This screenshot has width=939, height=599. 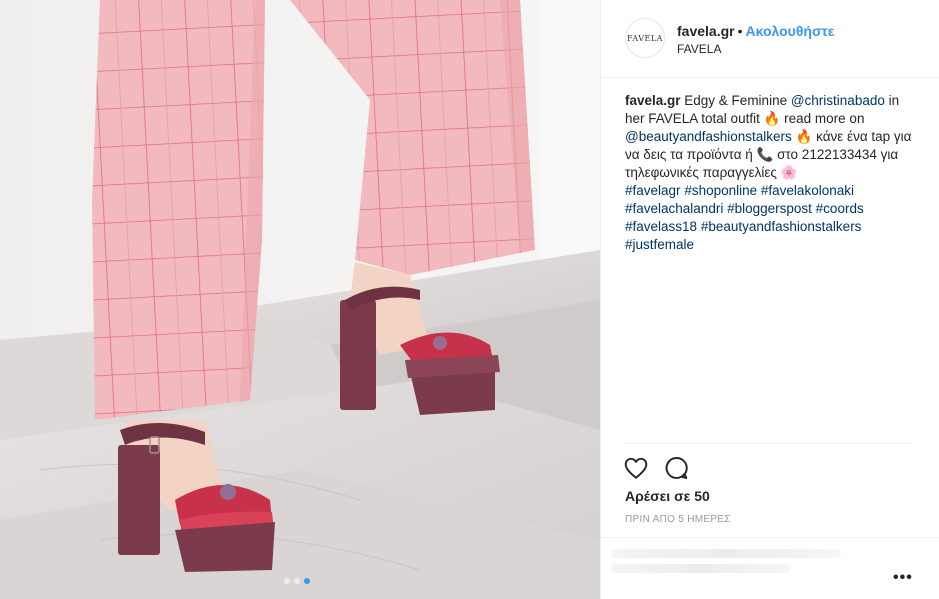 I want to click on heart-outline-icon, so click(x=636, y=468).